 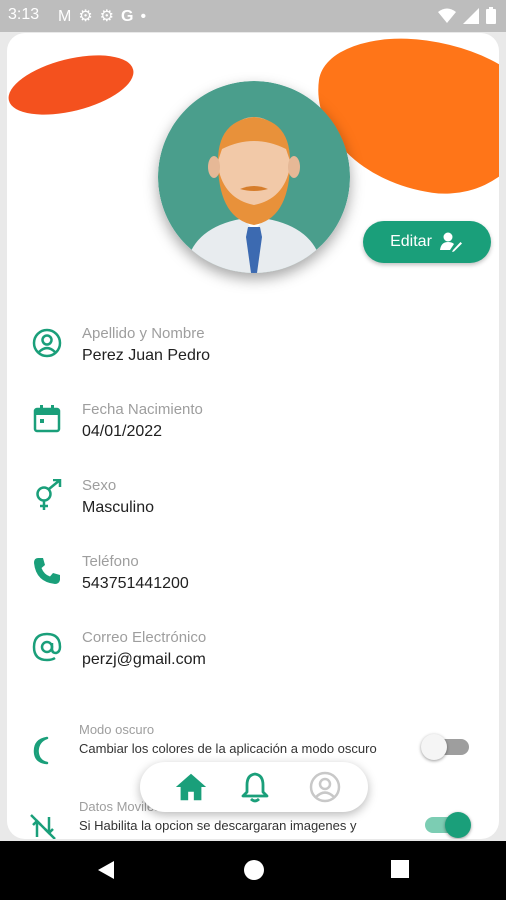 I want to click on edit-label: Editar, so click(x=411, y=241).